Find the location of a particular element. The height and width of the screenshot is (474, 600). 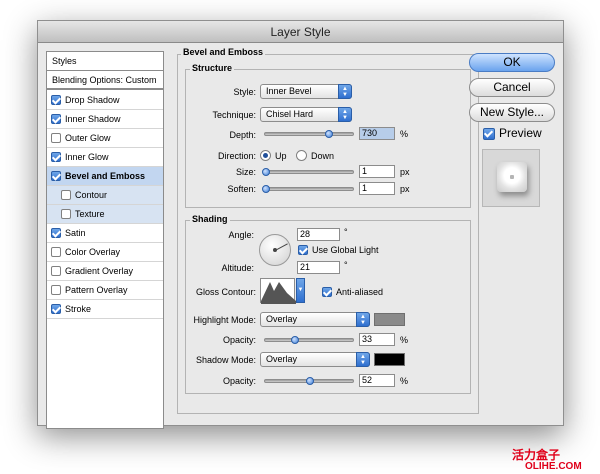

contour-checkbox is located at coordinates (66, 195).